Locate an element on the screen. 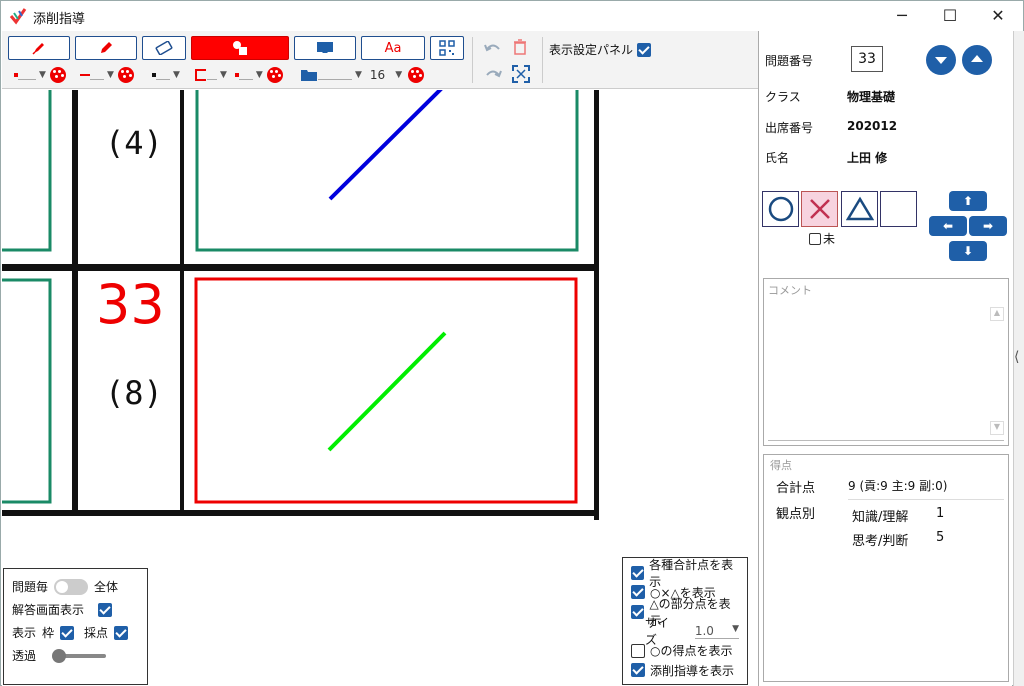  collapse-panel-handle: ⟨ is located at coordinates (1018, 358).